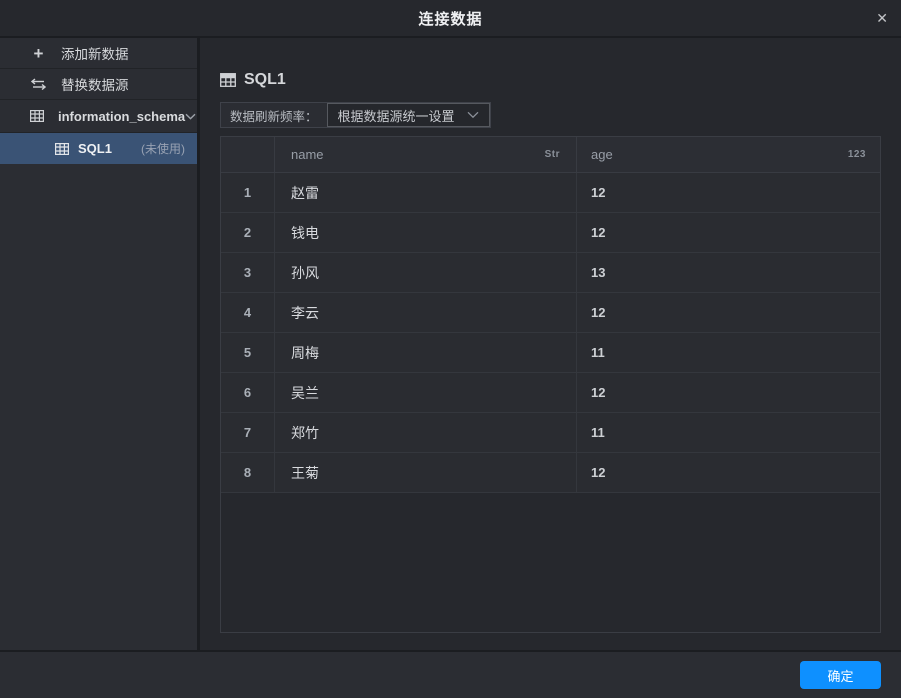  I want to click on table-row: 3 孙风 13, so click(550, 273).